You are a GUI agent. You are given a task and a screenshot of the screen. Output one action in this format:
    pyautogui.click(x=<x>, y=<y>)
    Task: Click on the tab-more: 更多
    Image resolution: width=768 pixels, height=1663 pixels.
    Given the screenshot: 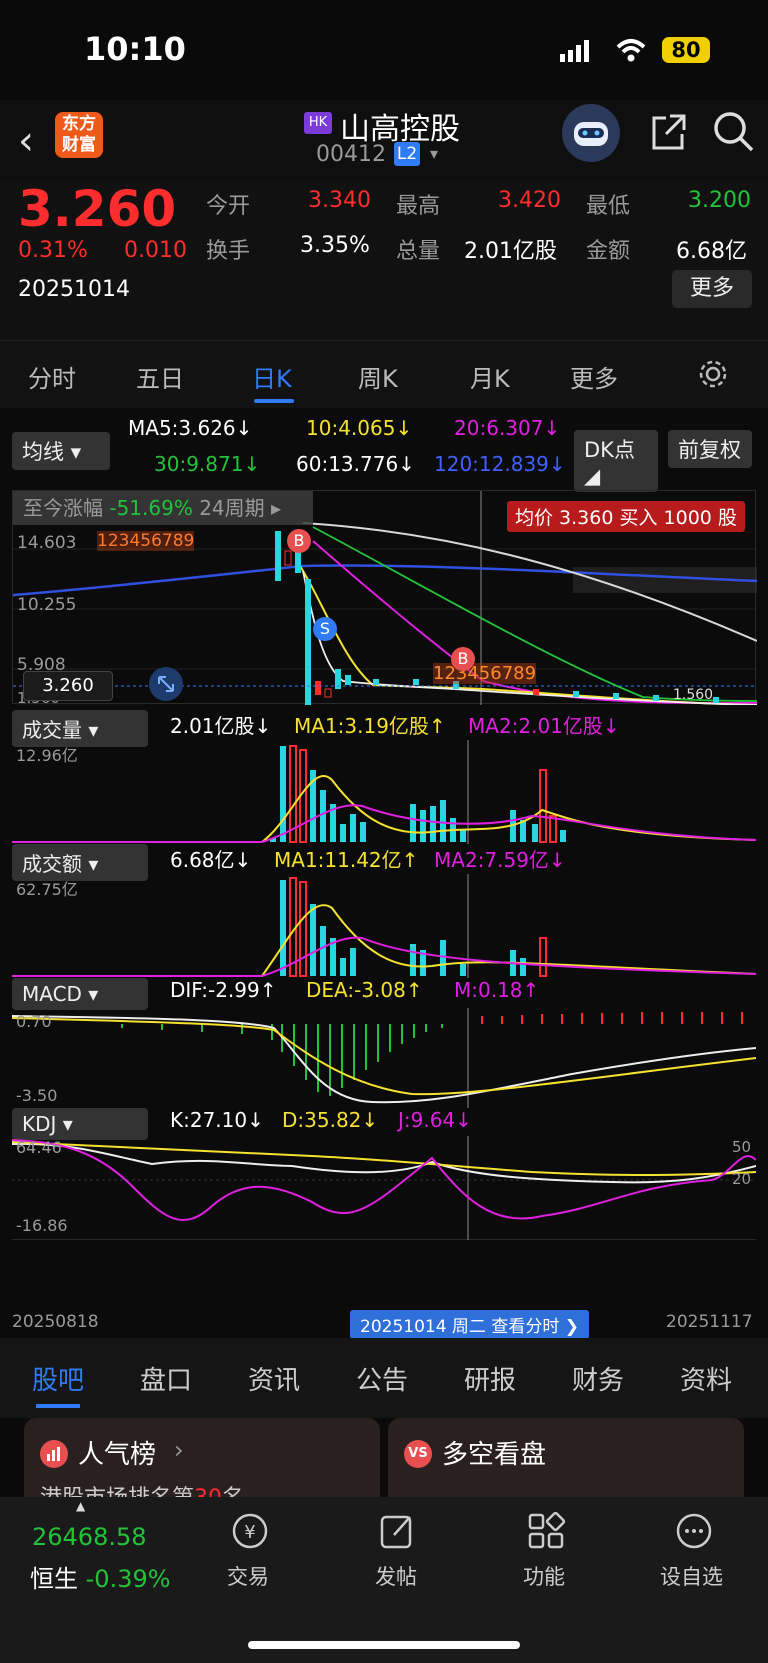 What is the action you would take?
    pyautogui.click(x=594, y=376)
    